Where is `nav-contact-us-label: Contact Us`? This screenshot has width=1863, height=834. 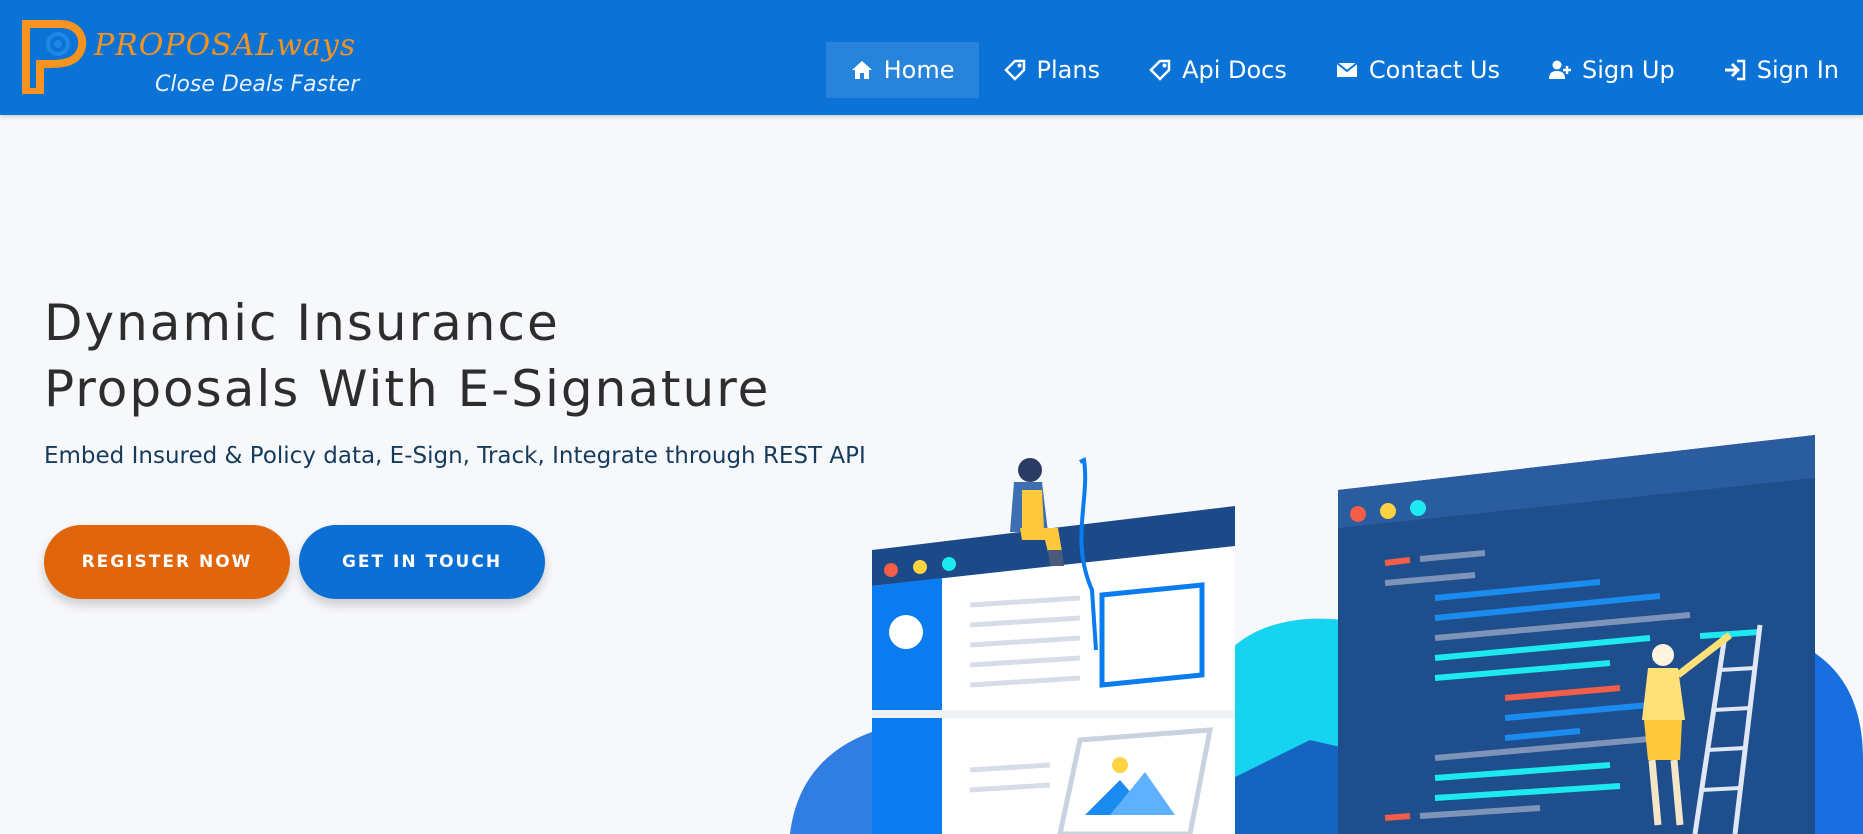
nav-contact-us-label: Contact Us is located at coordinates (1434, 70).